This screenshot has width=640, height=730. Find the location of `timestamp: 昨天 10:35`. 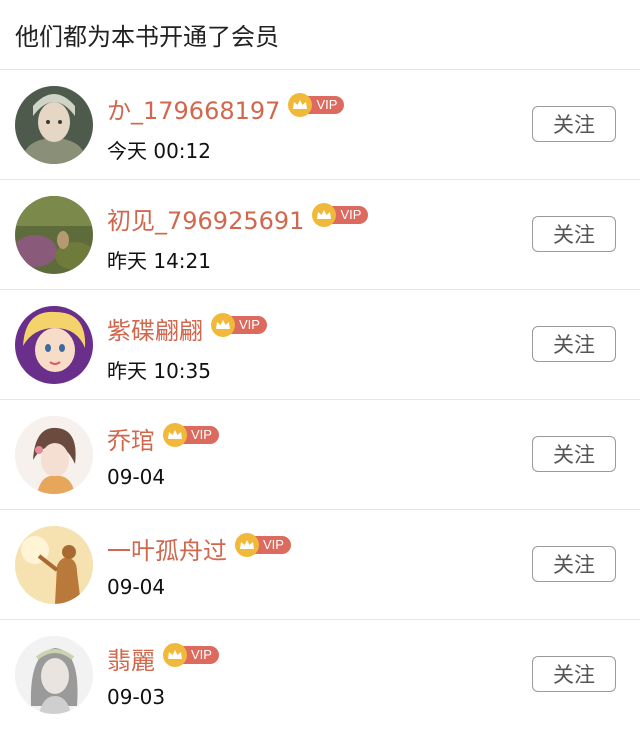

timestamp: 昨天 10:35 is located at coordinates (159, 371).